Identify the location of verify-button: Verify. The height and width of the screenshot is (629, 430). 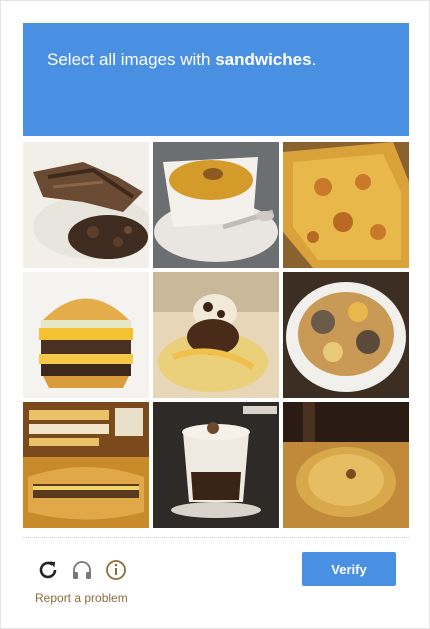
(349, 569).